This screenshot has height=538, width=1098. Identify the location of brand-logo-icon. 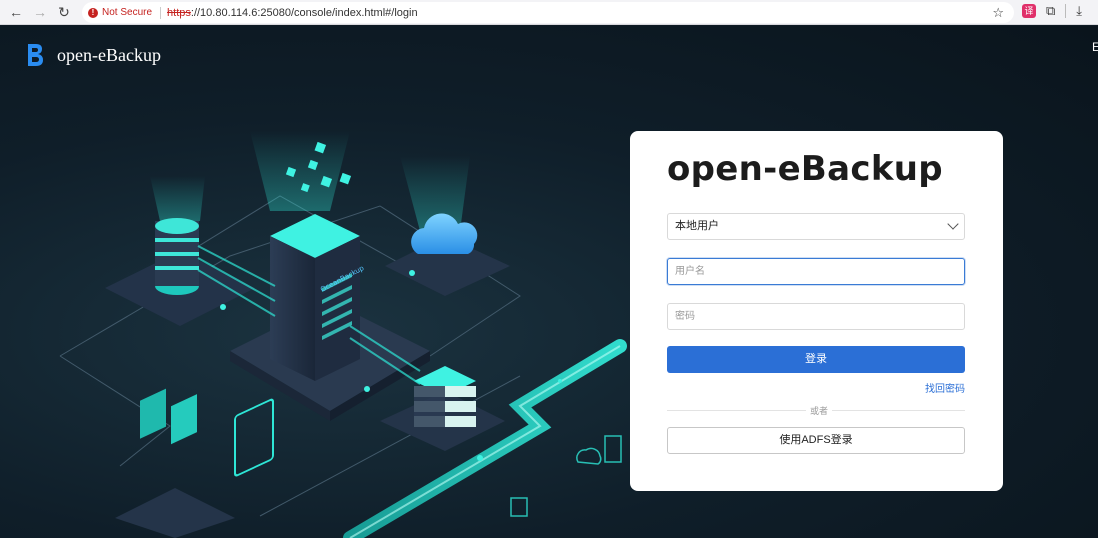
(35, 55).